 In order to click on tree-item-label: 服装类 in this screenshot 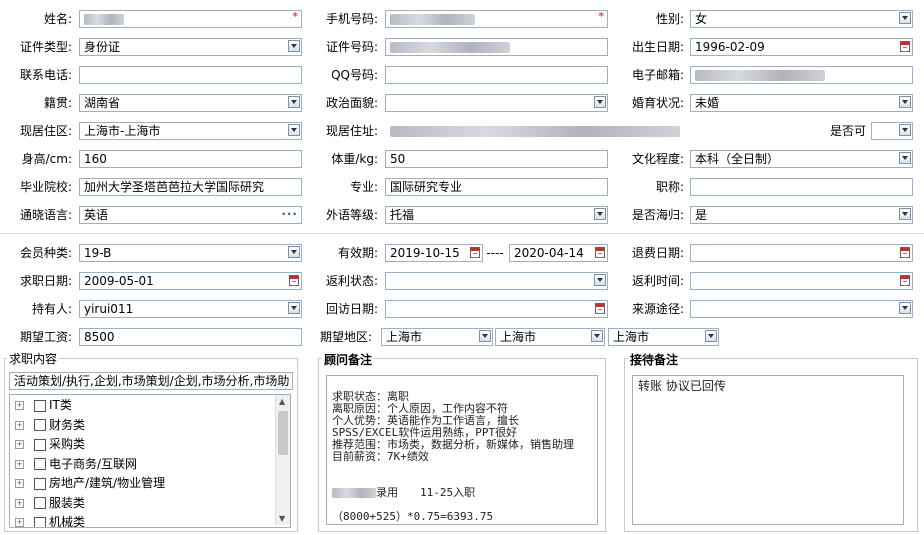, I will do `click(67, 502)`.